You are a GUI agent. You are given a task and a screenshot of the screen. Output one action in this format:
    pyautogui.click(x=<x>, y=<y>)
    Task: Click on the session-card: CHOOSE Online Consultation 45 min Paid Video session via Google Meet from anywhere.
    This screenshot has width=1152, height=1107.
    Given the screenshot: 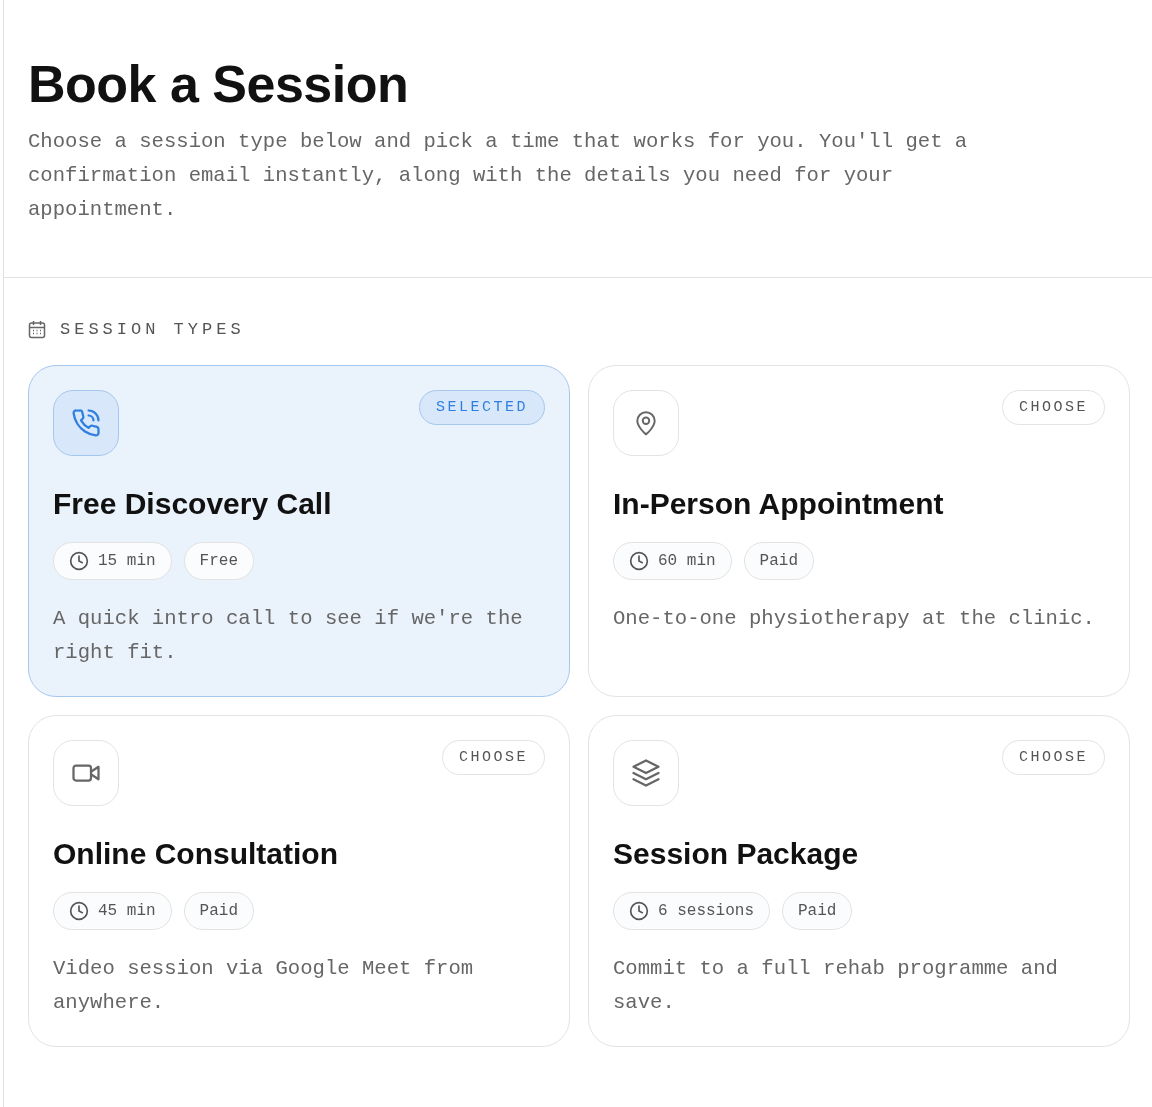 What is the action you would take?
    pyautogui.click(x=299, y=881)
    